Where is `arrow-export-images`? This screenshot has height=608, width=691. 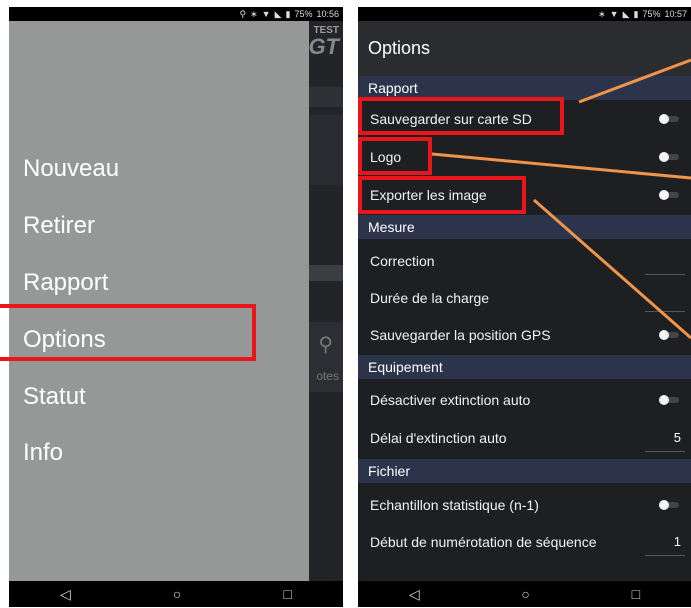 arrow-export-images is located at coordinates (612, 269).